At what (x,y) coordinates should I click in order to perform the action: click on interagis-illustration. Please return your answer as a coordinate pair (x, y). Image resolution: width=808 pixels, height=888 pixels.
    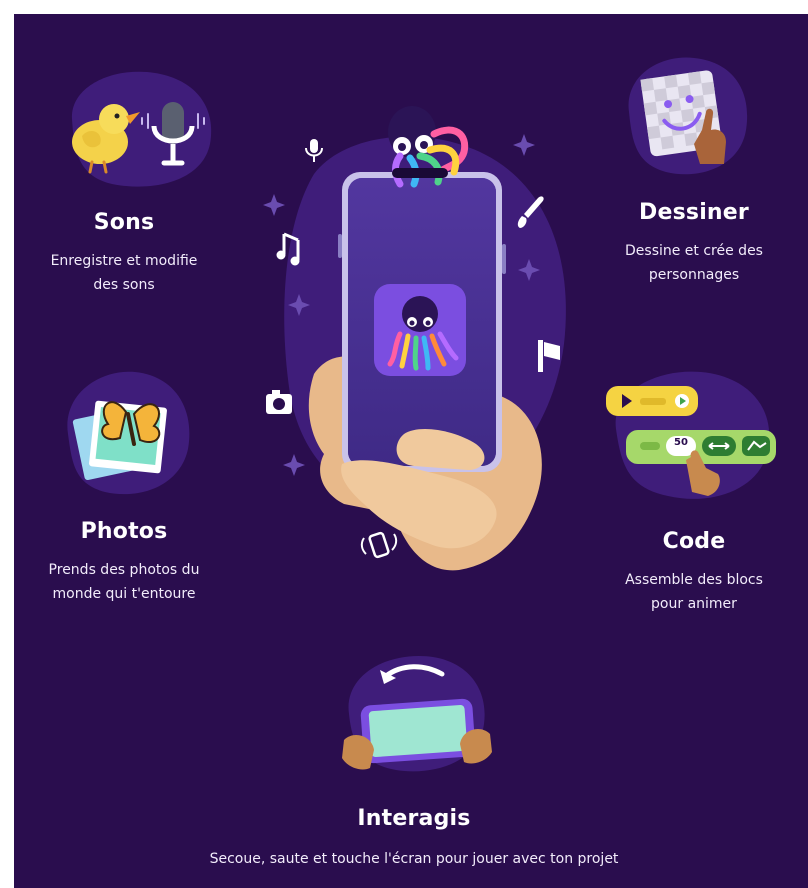
    Looking at the image, I should click on (414, 714).